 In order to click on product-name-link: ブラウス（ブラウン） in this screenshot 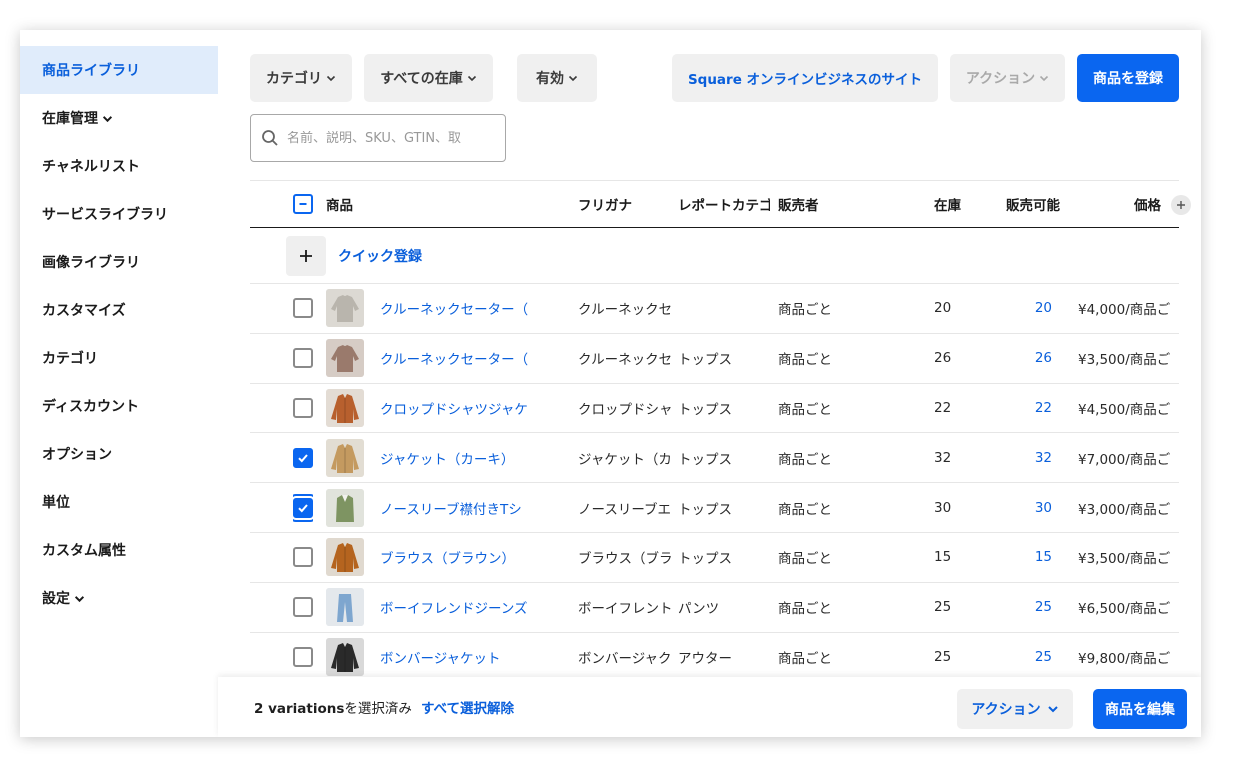, I will do `click(456, 557)`.